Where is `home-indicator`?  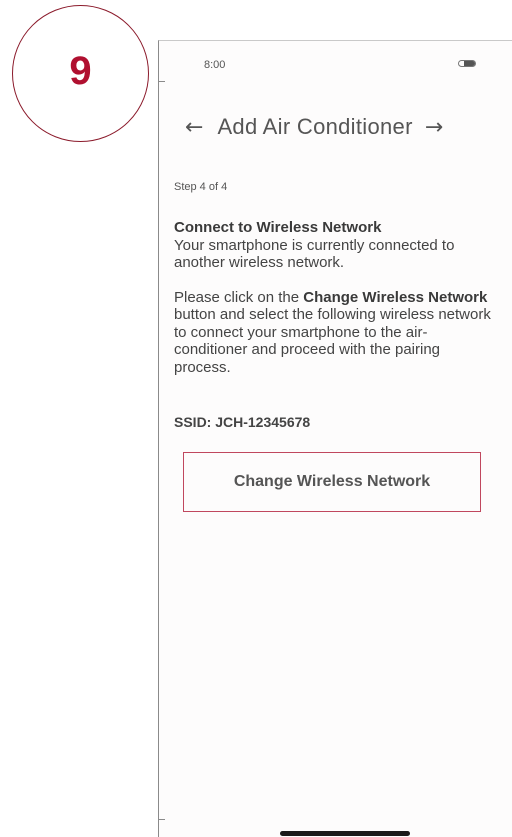 home-indicator is located at coordinates (345, 833).